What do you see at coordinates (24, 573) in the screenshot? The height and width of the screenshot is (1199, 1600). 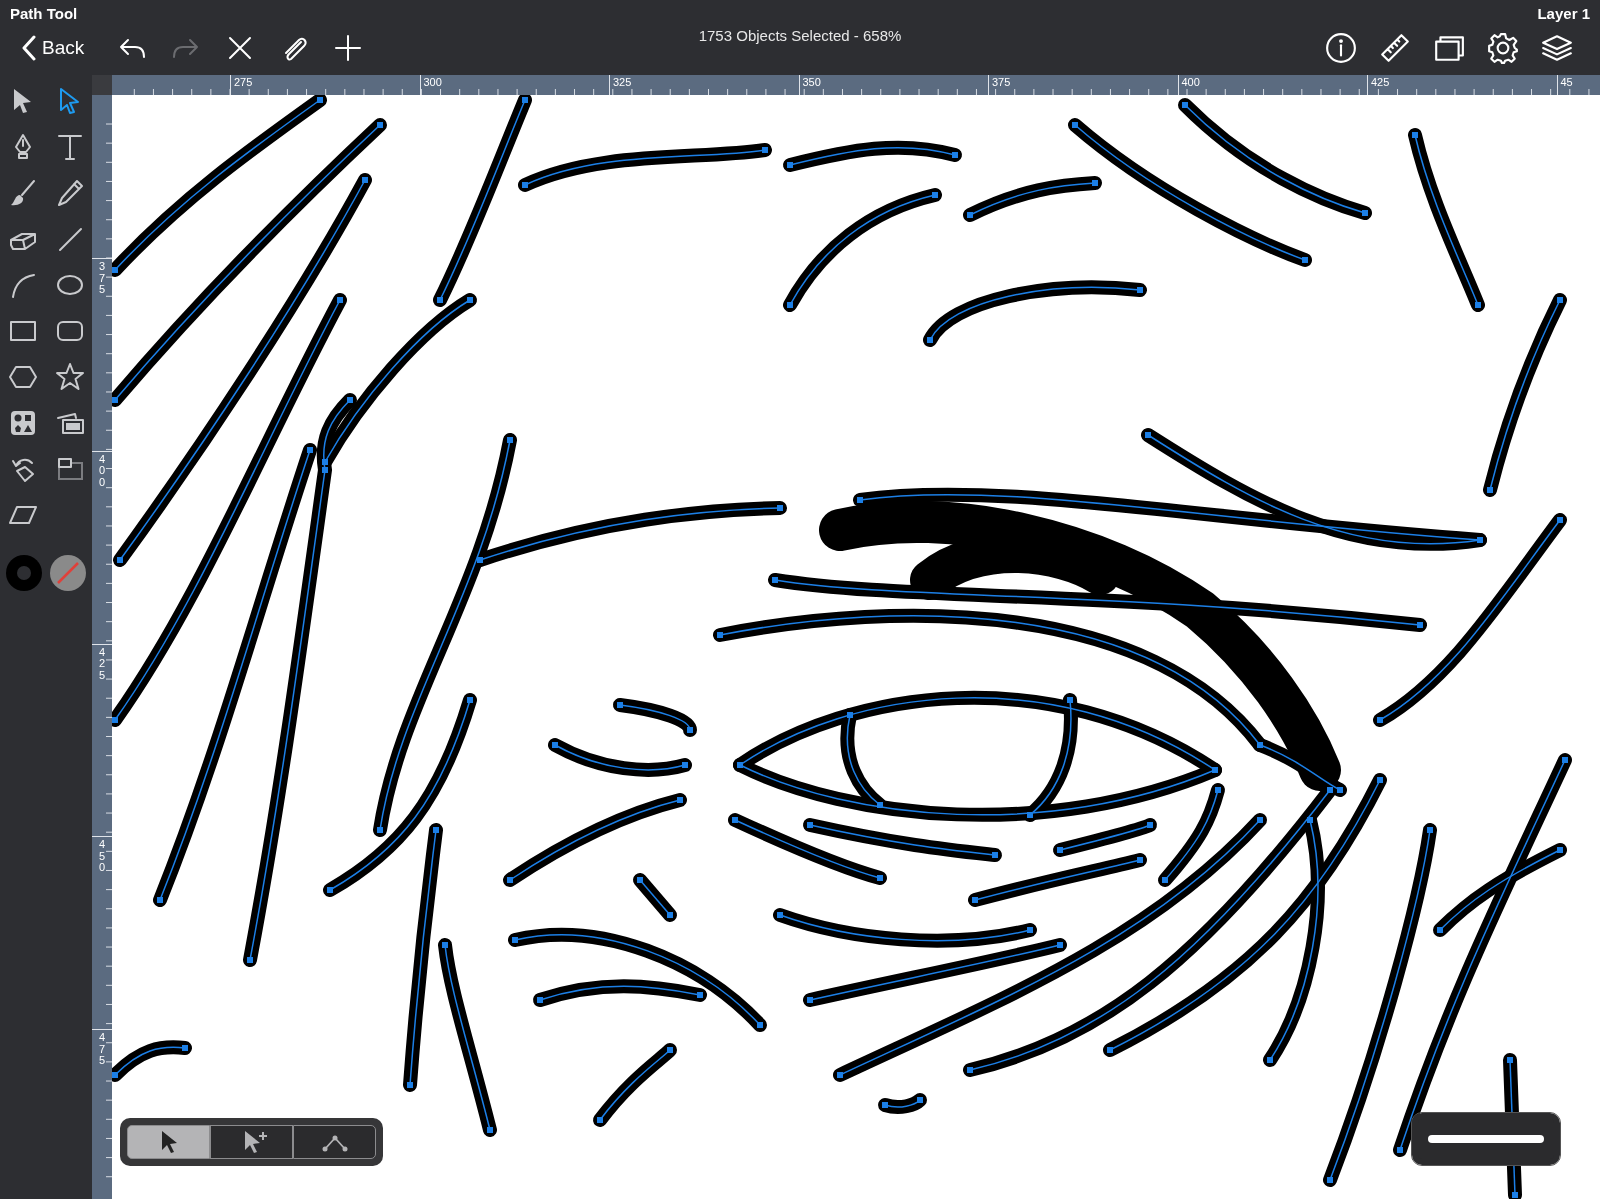 I see `stroke-swatch` at bounding box center [24, 573].